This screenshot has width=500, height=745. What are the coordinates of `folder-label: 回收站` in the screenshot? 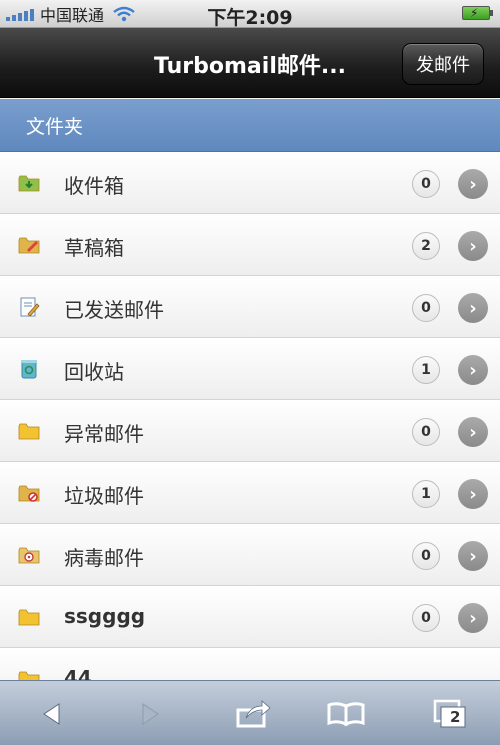 It's located at (94, 372).